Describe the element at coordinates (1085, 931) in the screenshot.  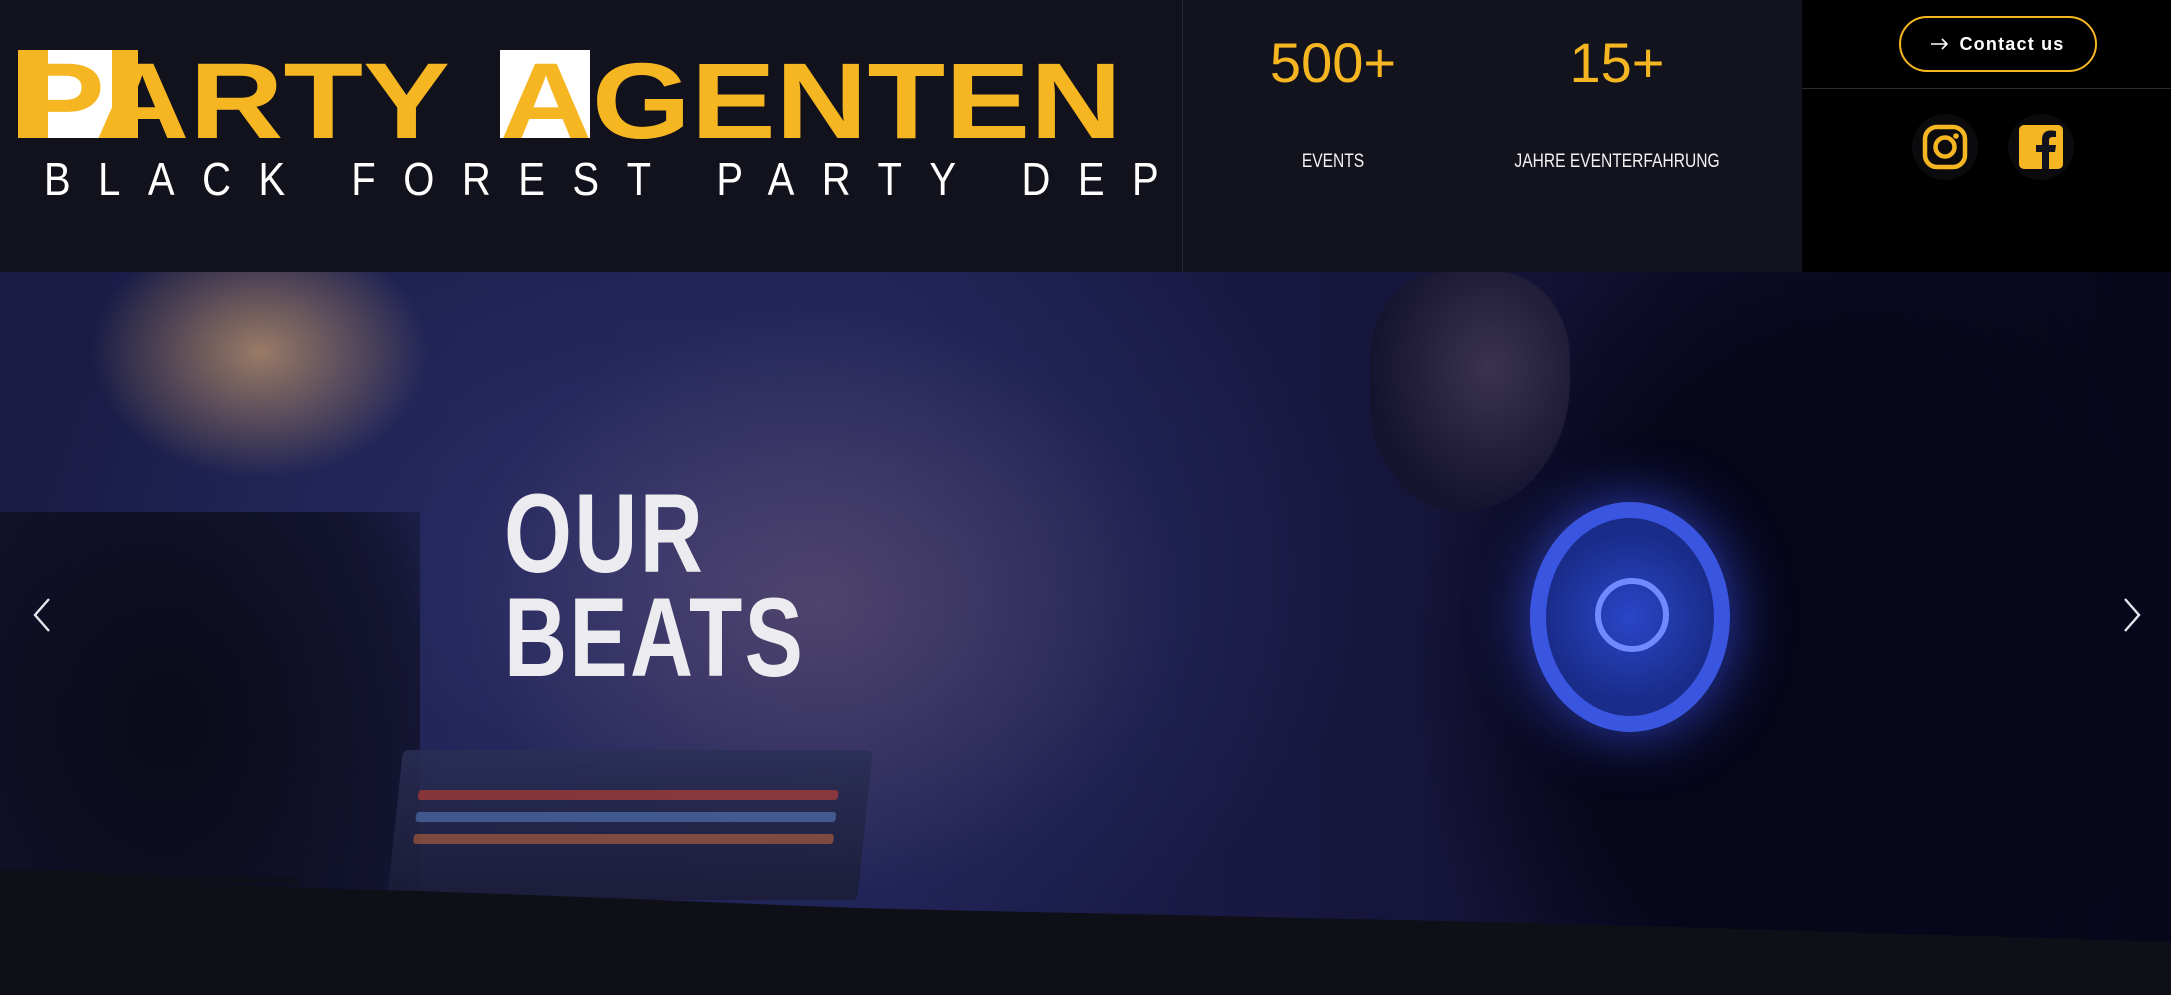
I see `hero-brush-edge` at that location.